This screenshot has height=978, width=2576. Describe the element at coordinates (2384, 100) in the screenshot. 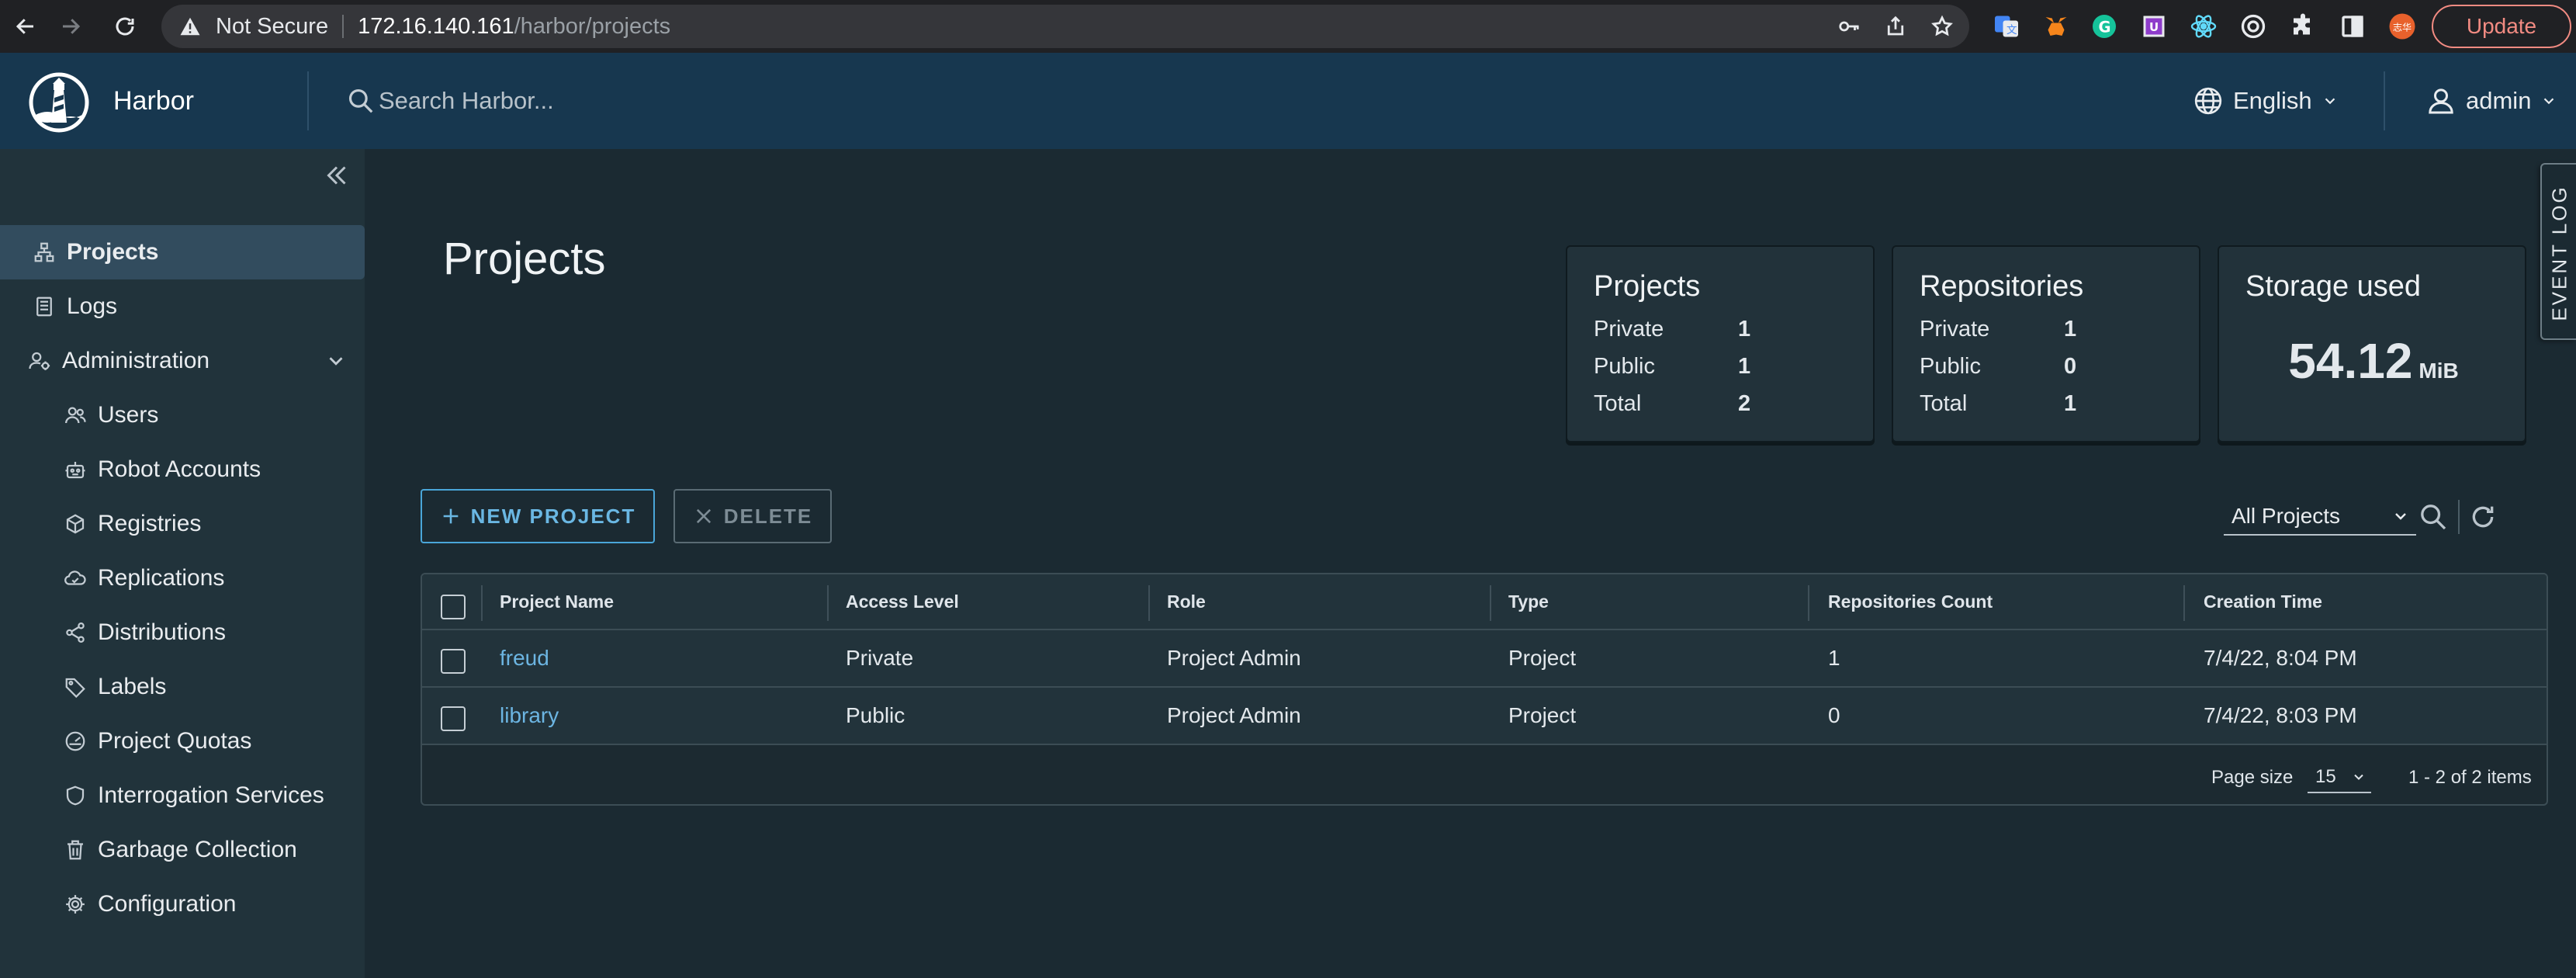

I see `header-divider` at that location.